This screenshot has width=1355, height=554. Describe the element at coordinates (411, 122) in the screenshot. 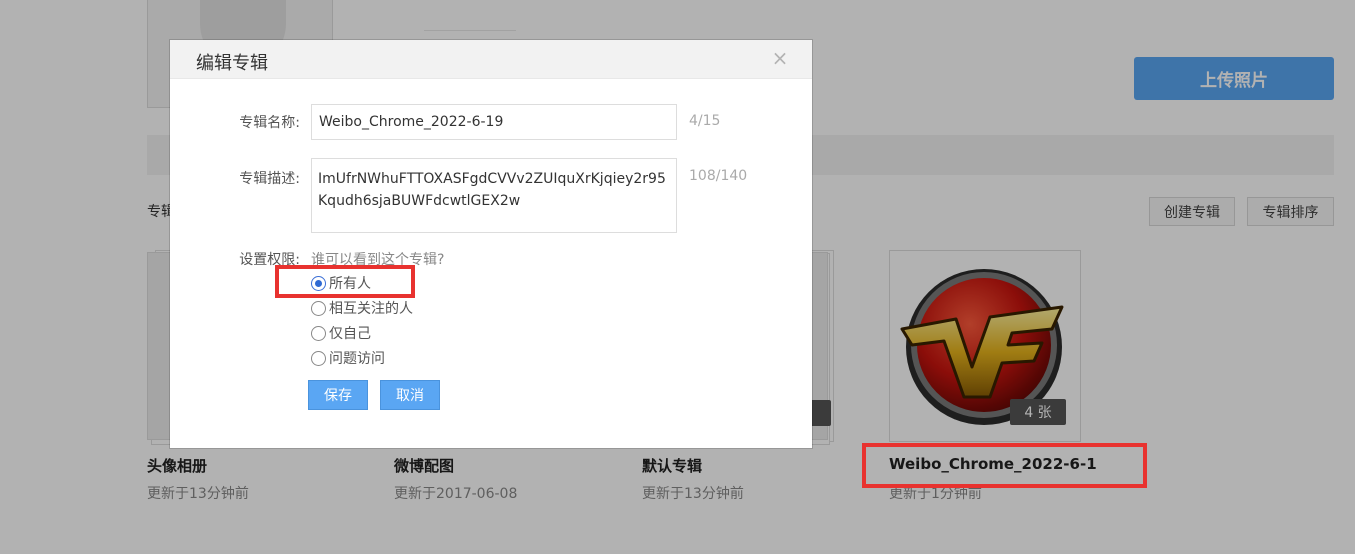

I see `album-name-value: Weibo_Chrome_2022-6-19` at that location.